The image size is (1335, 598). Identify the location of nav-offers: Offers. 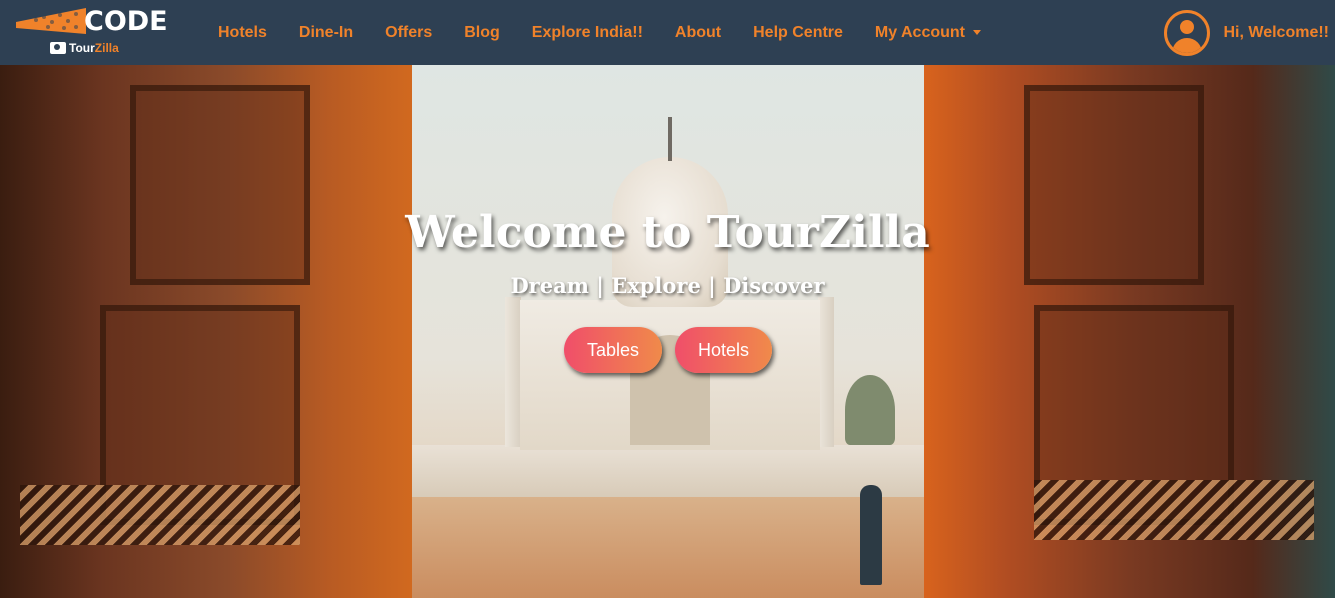
(408, 33).